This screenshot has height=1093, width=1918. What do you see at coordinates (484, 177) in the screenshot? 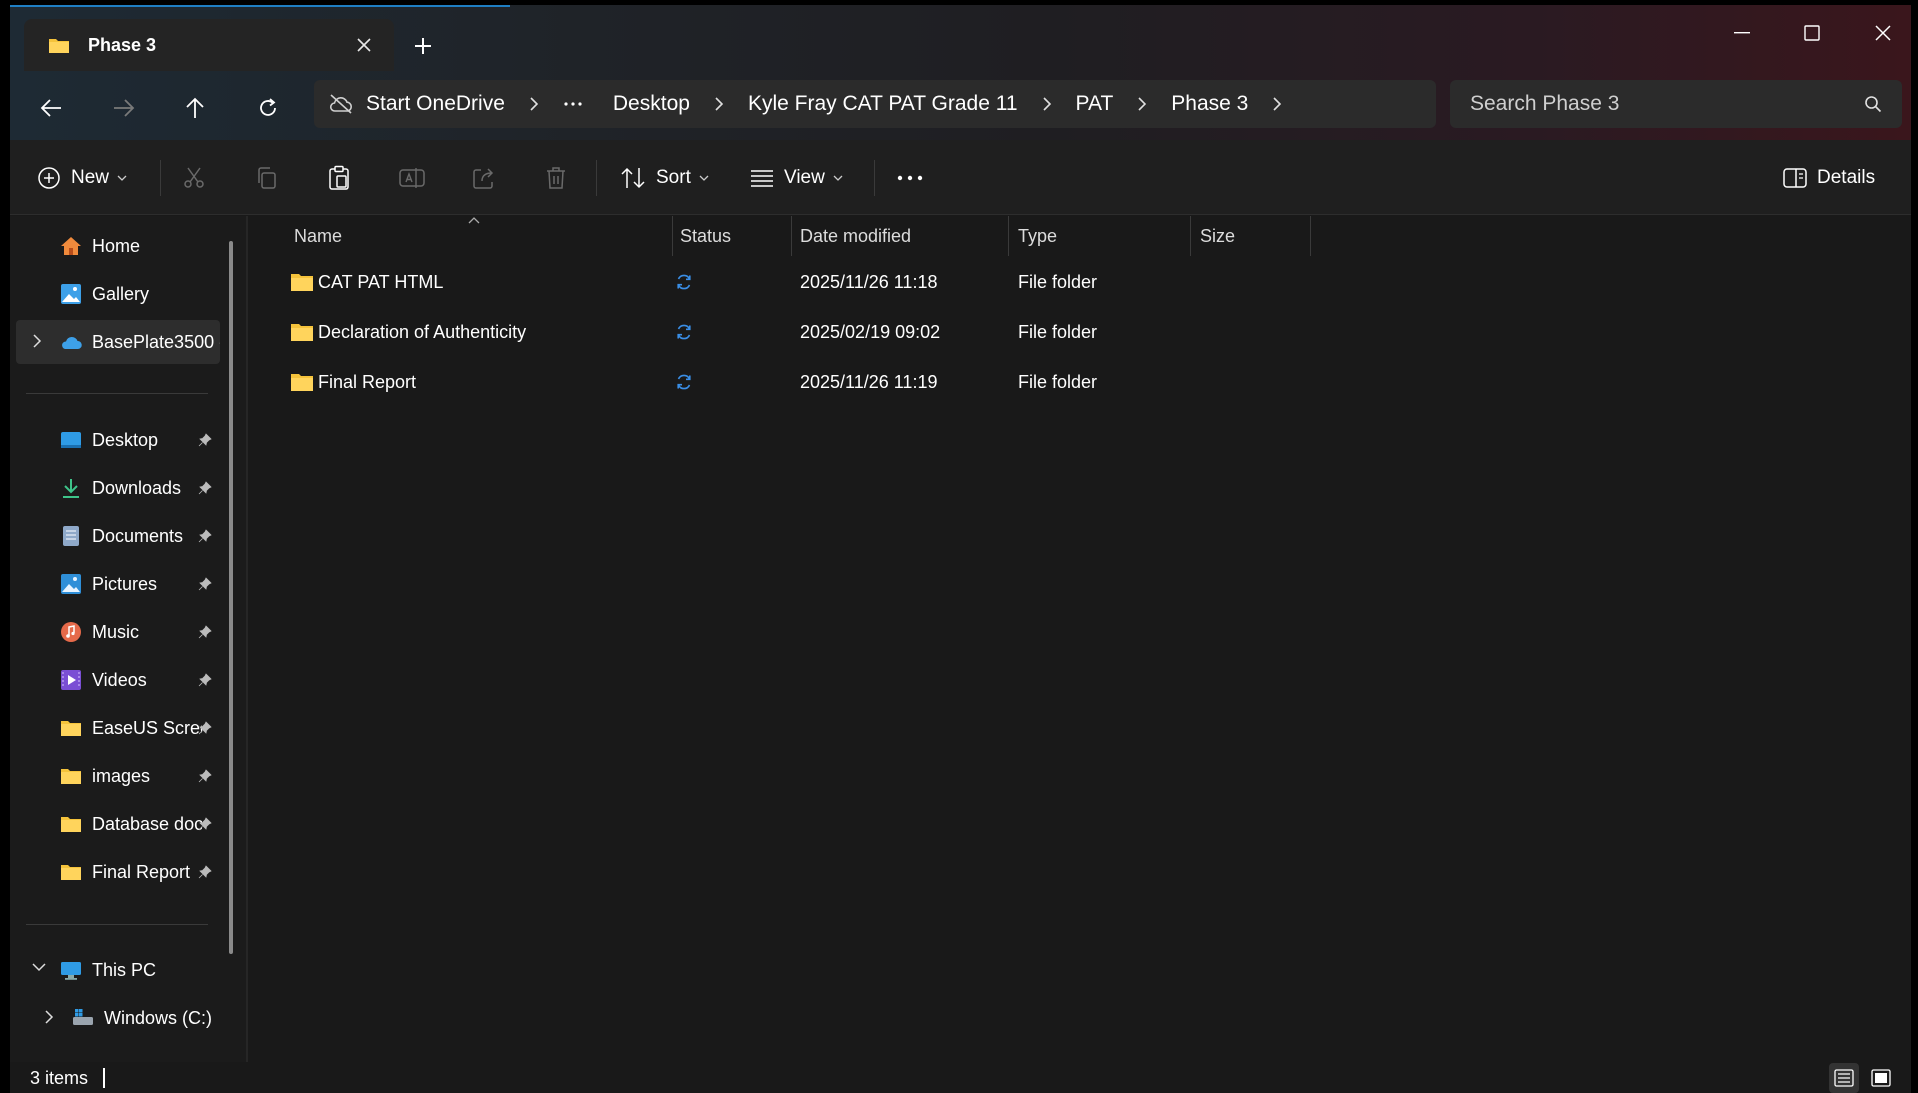
I see `share-button` at bounding box center [484, 177].